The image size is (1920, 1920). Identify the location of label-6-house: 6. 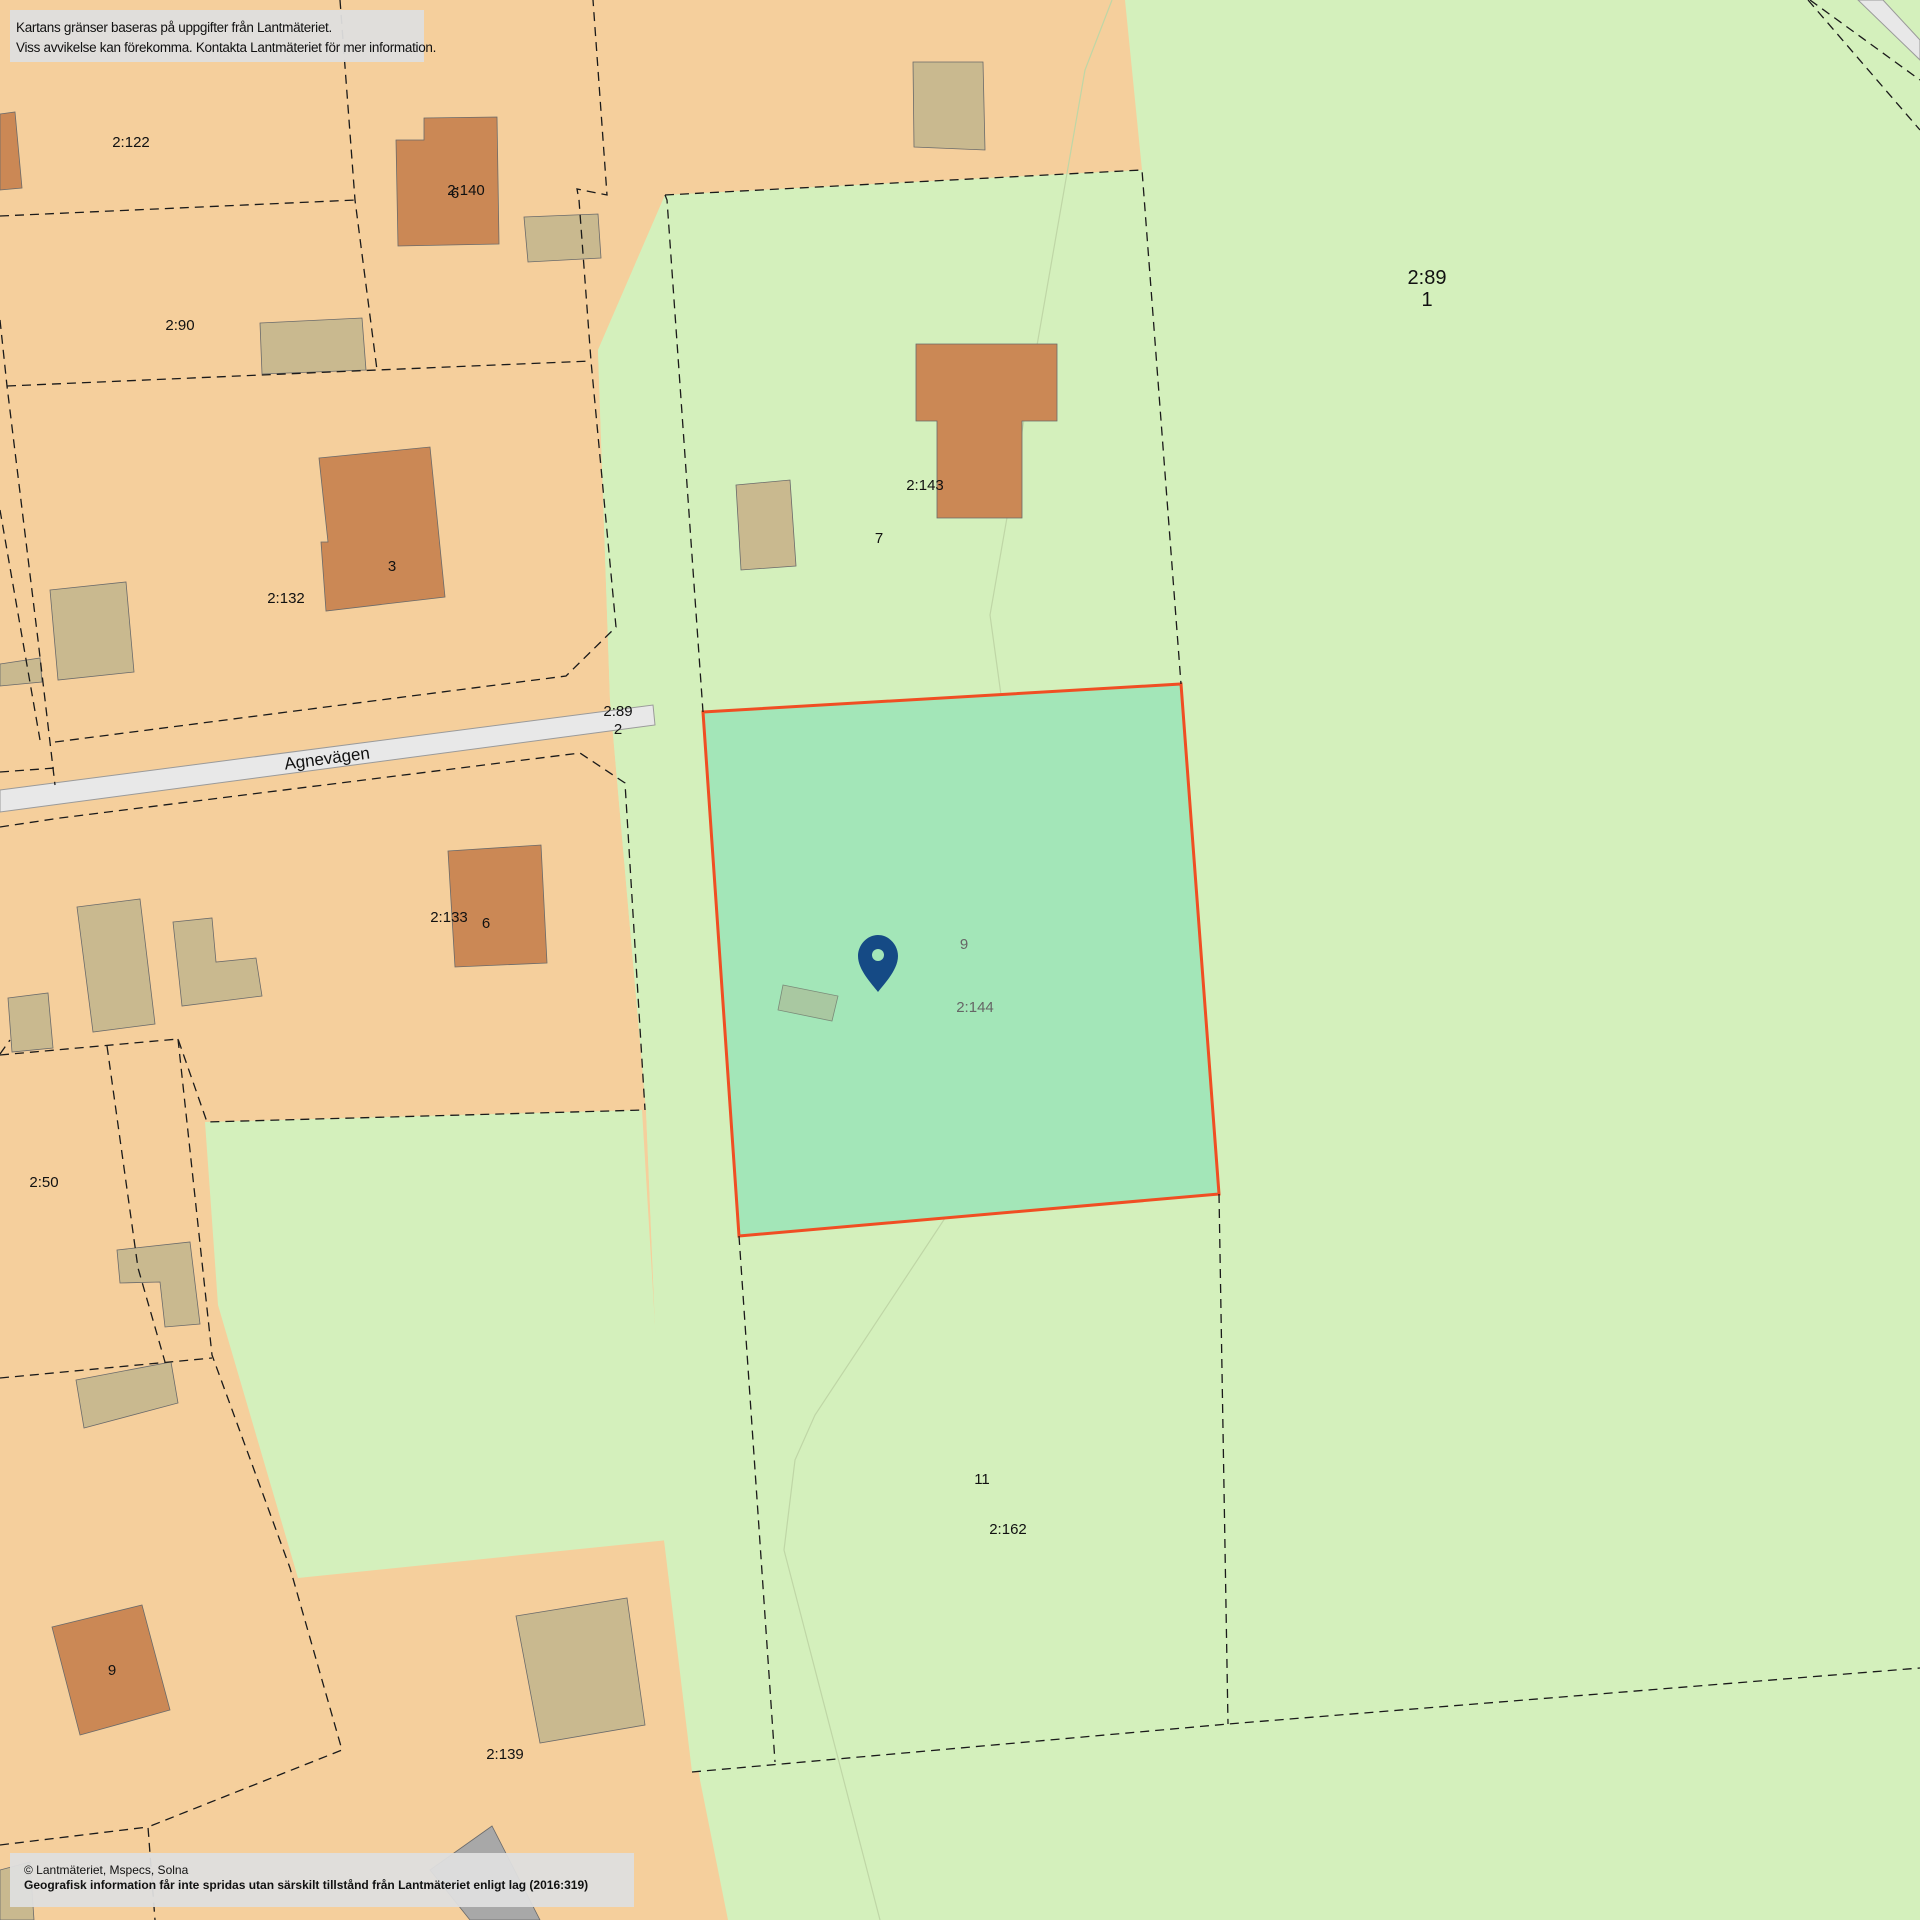
(486, 923).